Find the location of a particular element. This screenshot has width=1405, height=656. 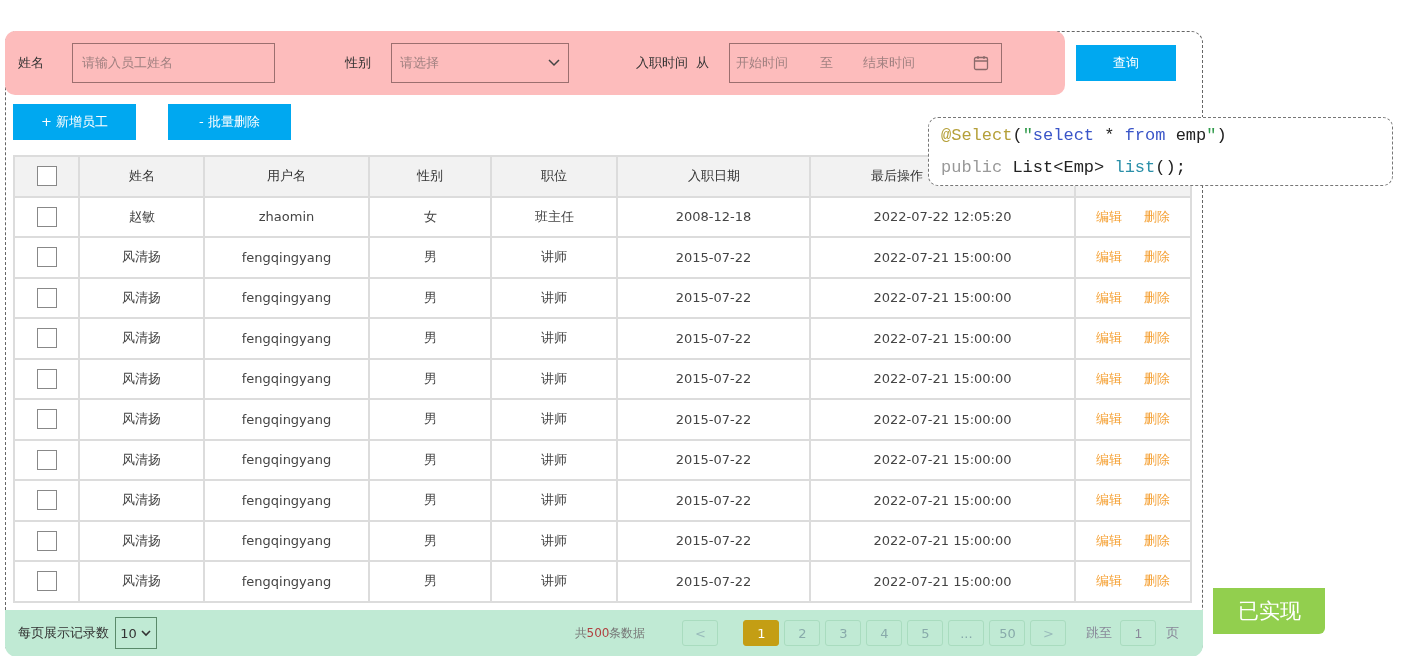

jump-page-field: 1 is located at coordinates (1138, 633).